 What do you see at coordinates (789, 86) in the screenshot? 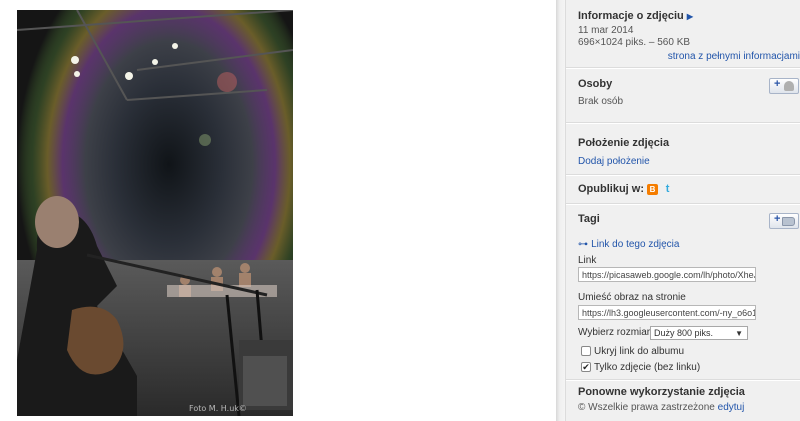
I see `person-icon` at bounding box center [789, 86].